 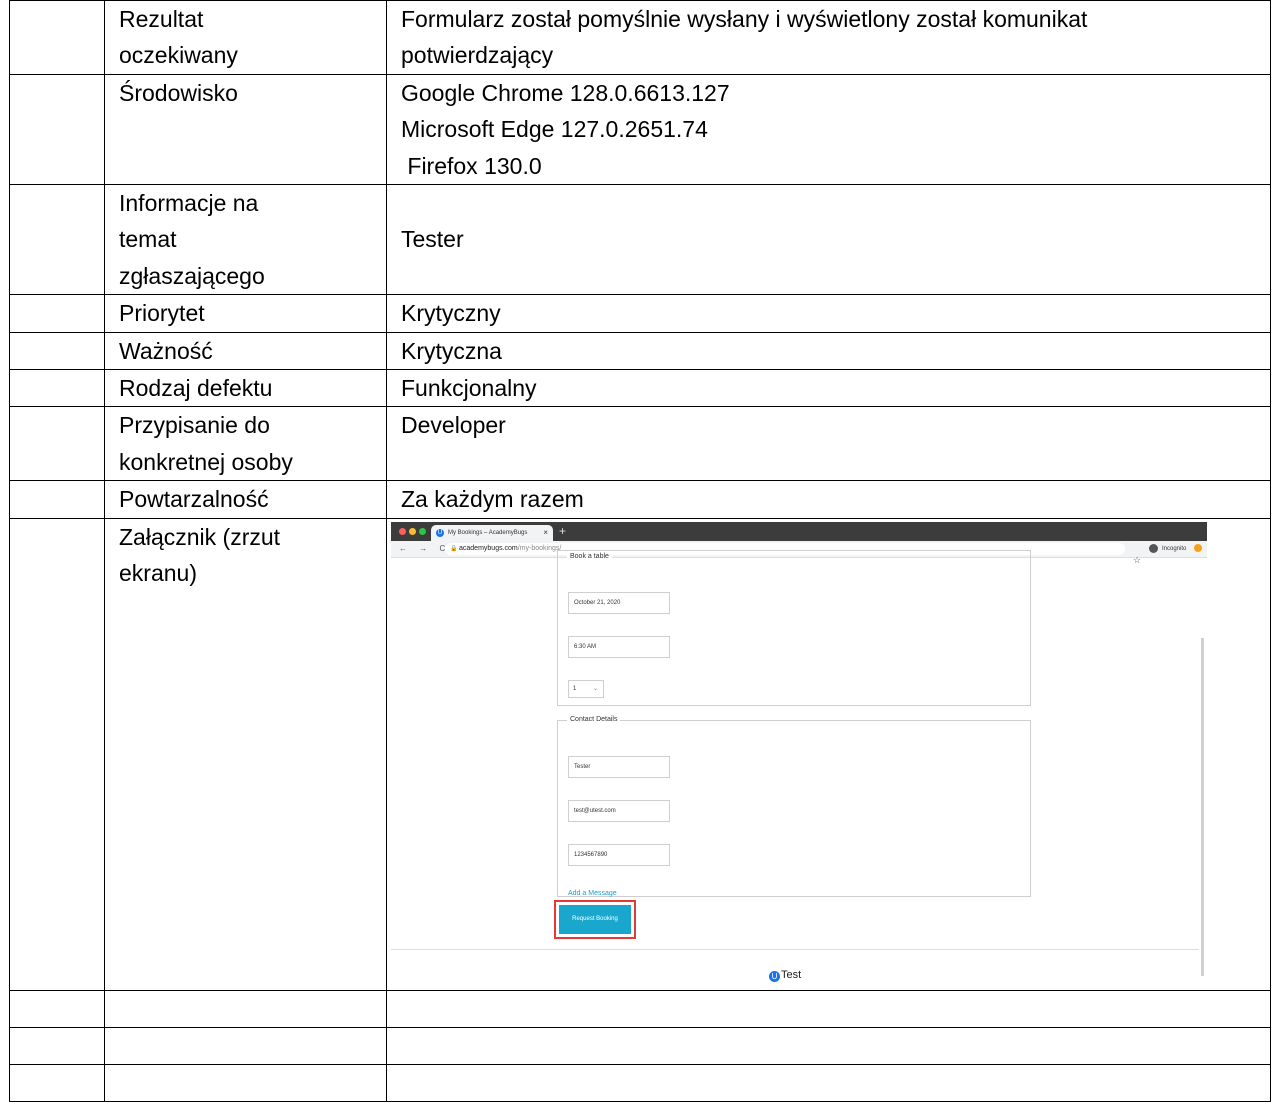 What do you see at coordinates (245, 240) in the screenshot?
I see `label-cell: Informacje na temat zgłaszającego` at bounding box center [245, 240].